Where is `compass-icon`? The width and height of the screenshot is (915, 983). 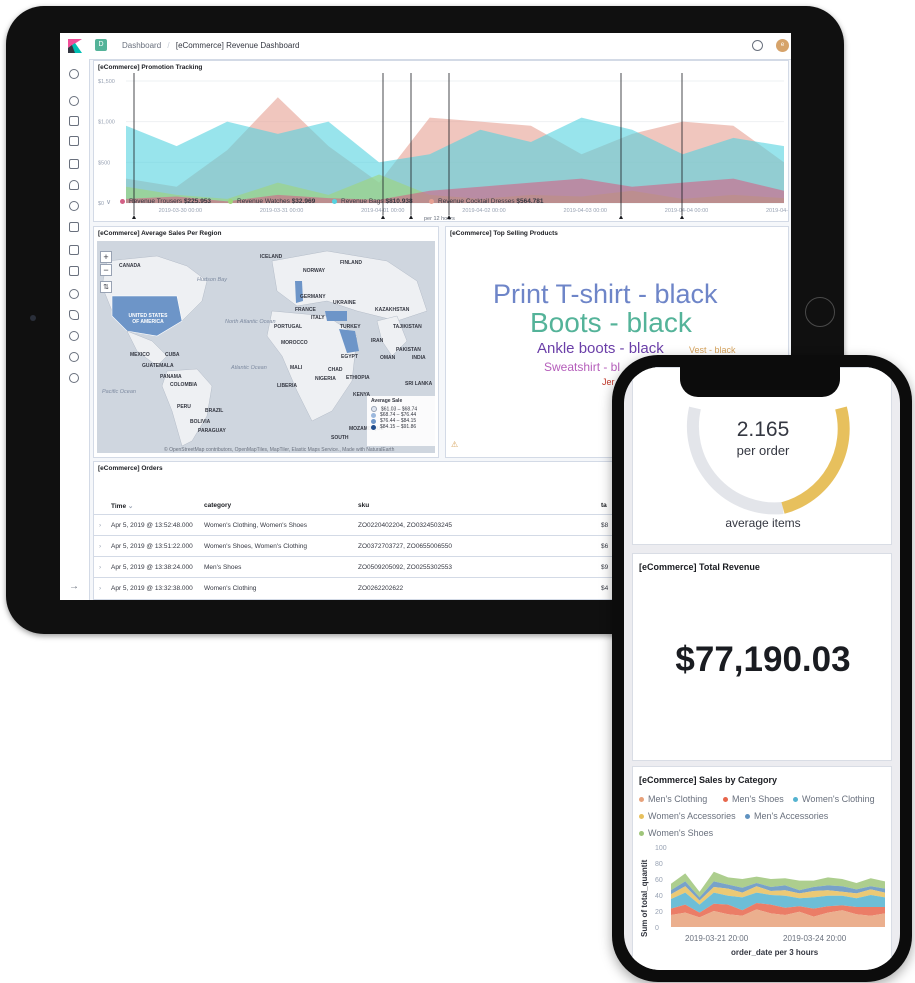 compass-icon is located at coordinates (74, 101).